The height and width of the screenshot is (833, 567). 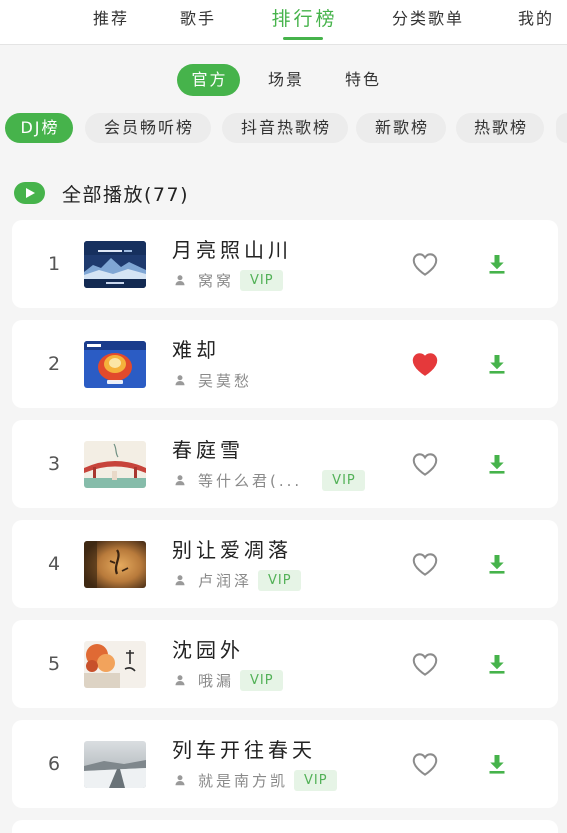 I want to click on tab-label: 歌手, so click(x=197, y=18).